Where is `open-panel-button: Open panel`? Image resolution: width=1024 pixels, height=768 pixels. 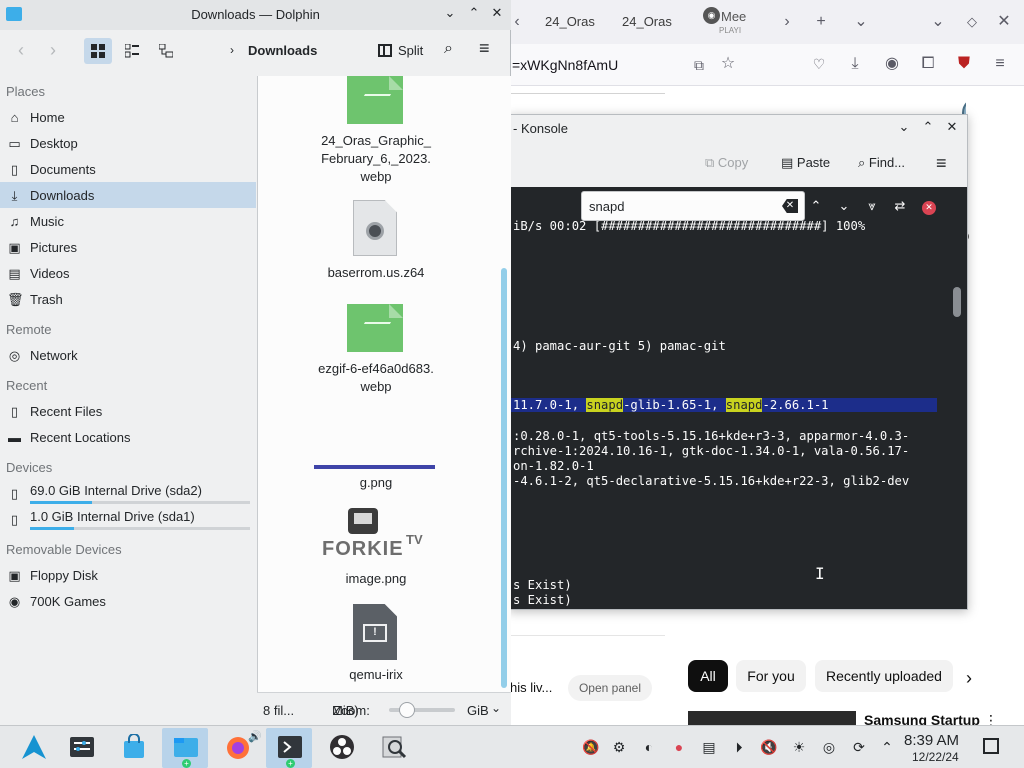
open-panel-button: Open panel is located at coordinates (610, 688).